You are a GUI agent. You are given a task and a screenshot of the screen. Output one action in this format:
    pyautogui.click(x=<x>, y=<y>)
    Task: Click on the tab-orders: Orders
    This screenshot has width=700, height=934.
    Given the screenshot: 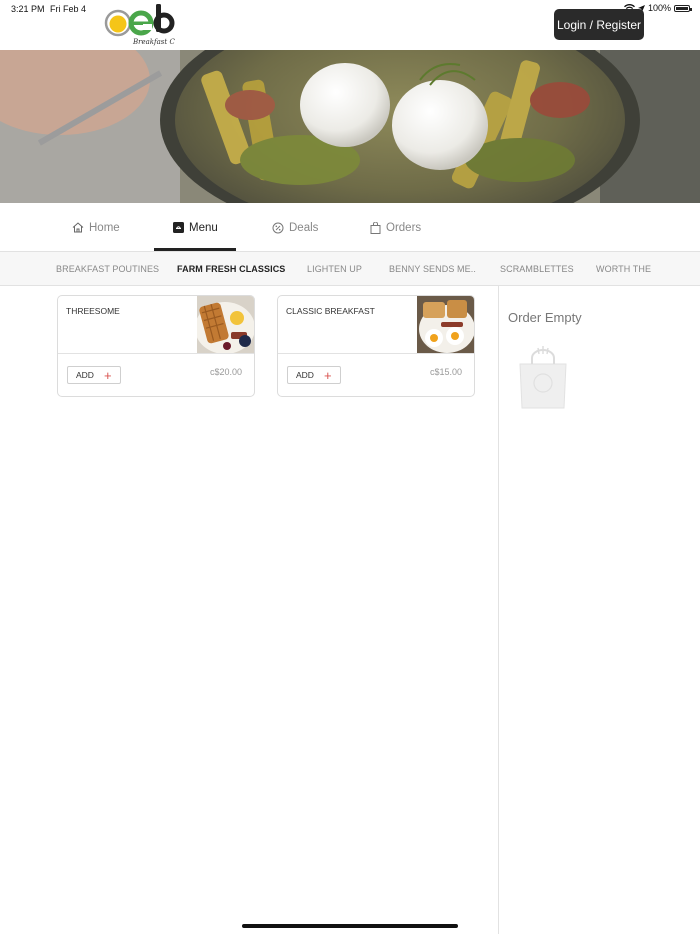 What is the action you would take?
    pyautogui.click(x=395, y=227)
    